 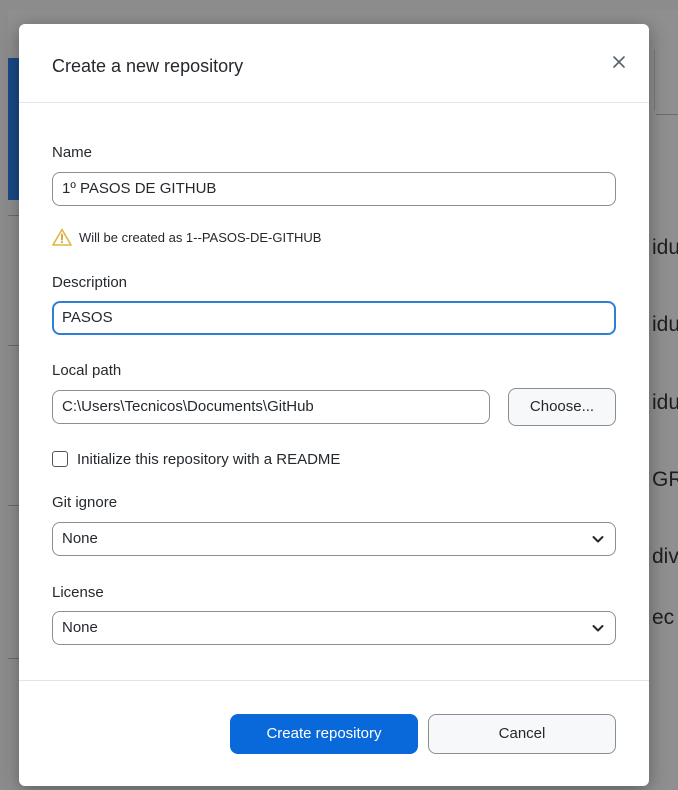 I want to click on dialog-header: Create a new repository, so click(x=334, y=63).